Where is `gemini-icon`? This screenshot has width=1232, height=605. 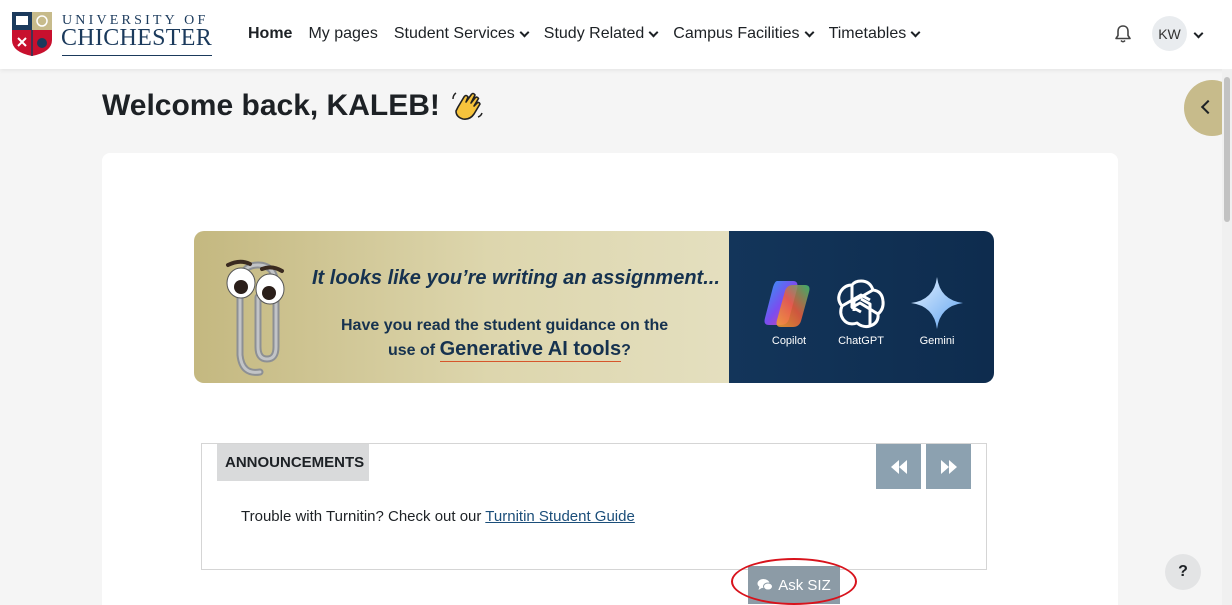
gemini-icon is located at coordinates (937, 303).